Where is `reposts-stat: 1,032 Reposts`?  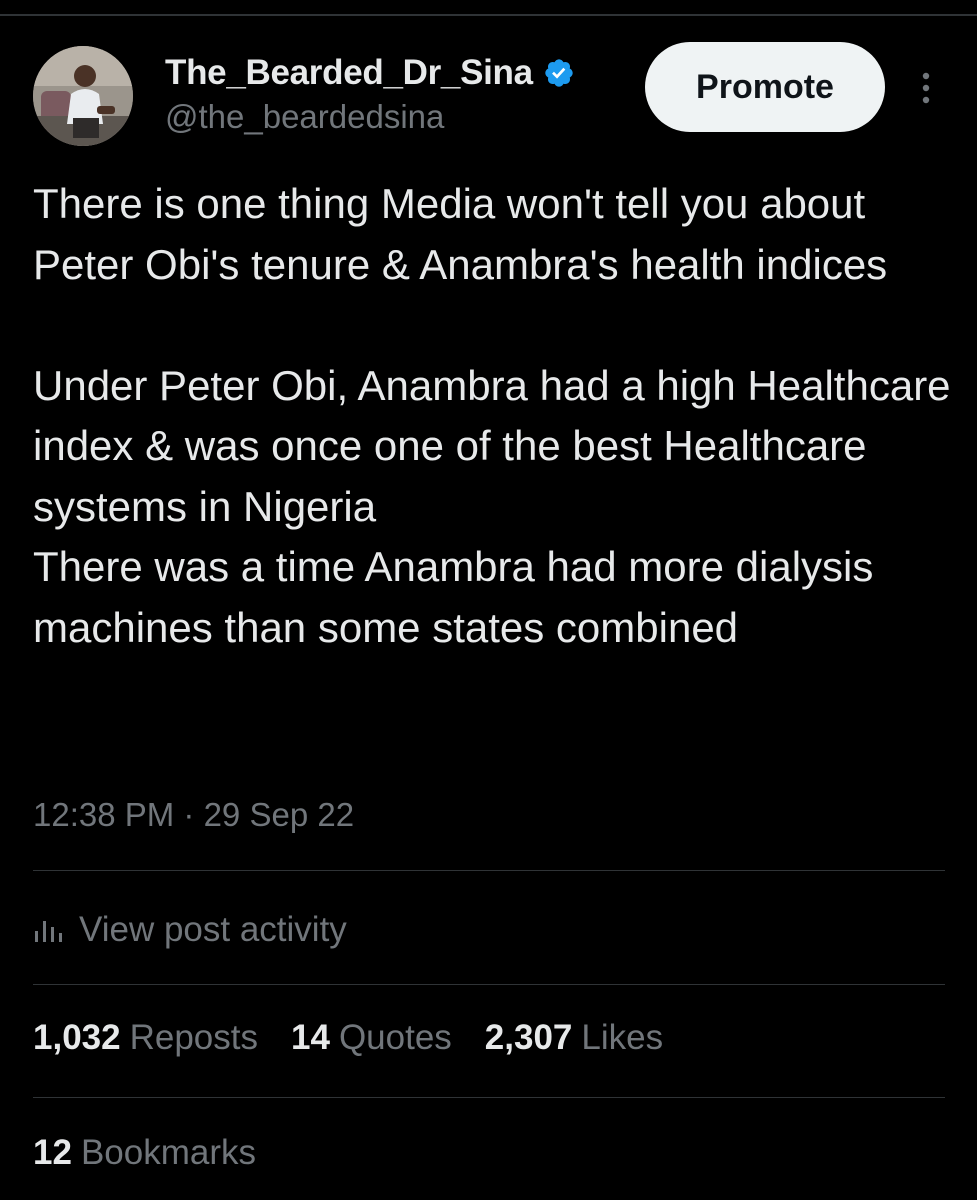 reposts-stat: 1,032 Reposts is located at coordinates (145, 1038).